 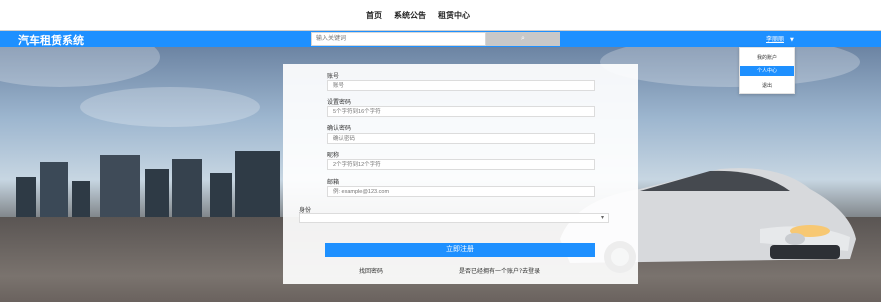 I want to click on top-nav: 首页 系统公告 租赁中心, so click(x=440, y=15).